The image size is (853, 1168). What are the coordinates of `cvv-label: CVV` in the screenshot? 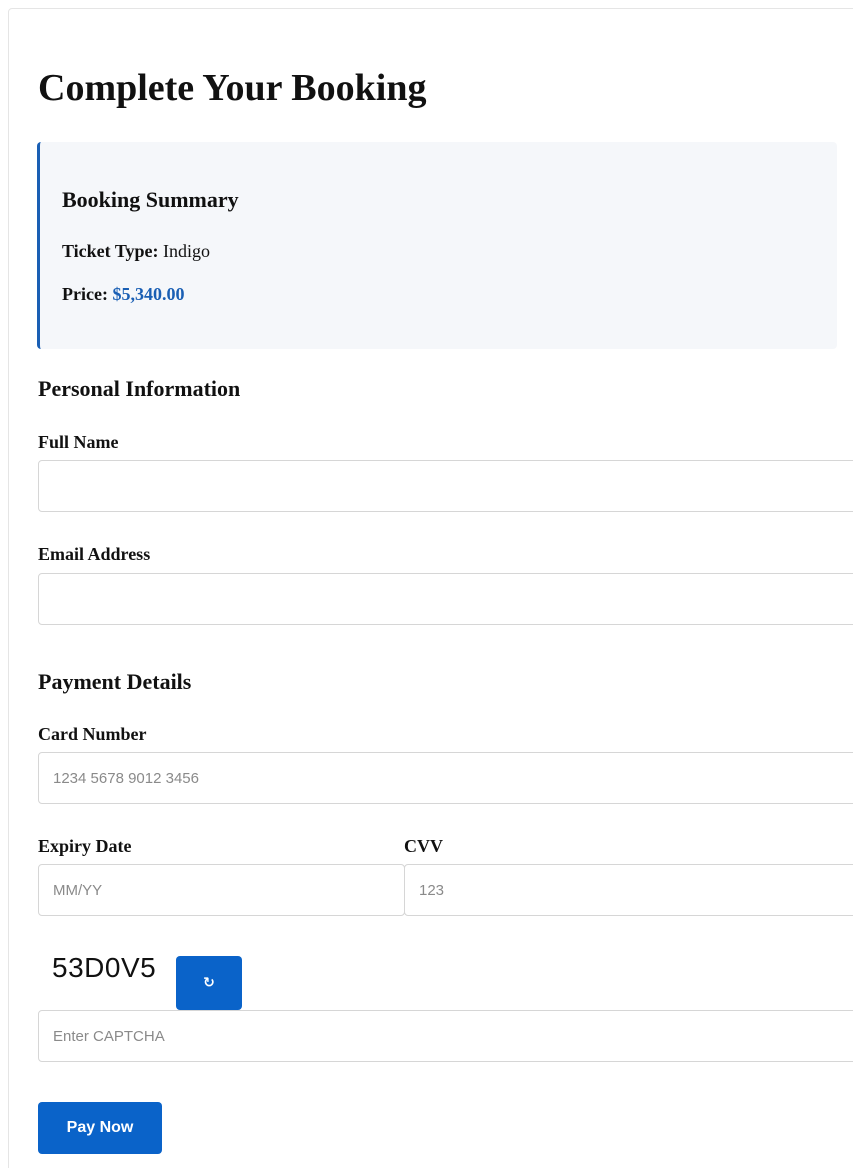 It's located at (423, 846).